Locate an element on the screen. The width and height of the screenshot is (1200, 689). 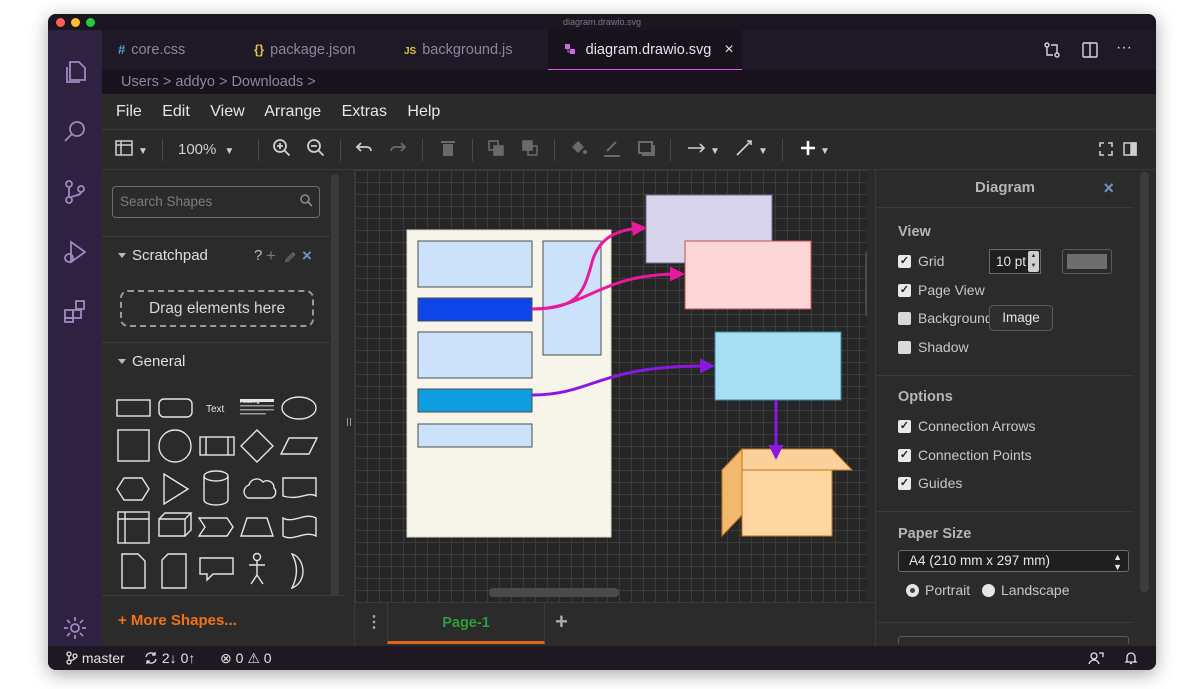
shape-trapezoid is located at coordinates (257, 527).